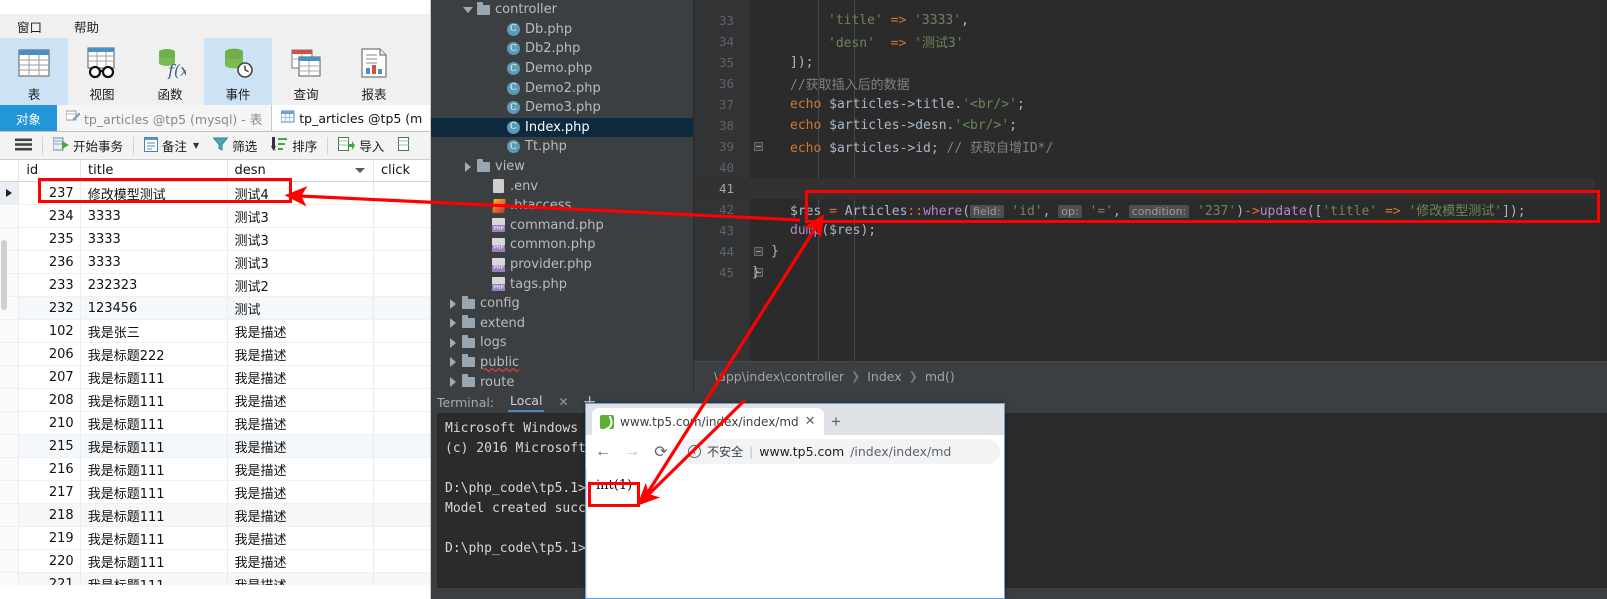  Describe the element at coordinates (50, 515) in the screenshot. I see `cell-id: 218` at that location.